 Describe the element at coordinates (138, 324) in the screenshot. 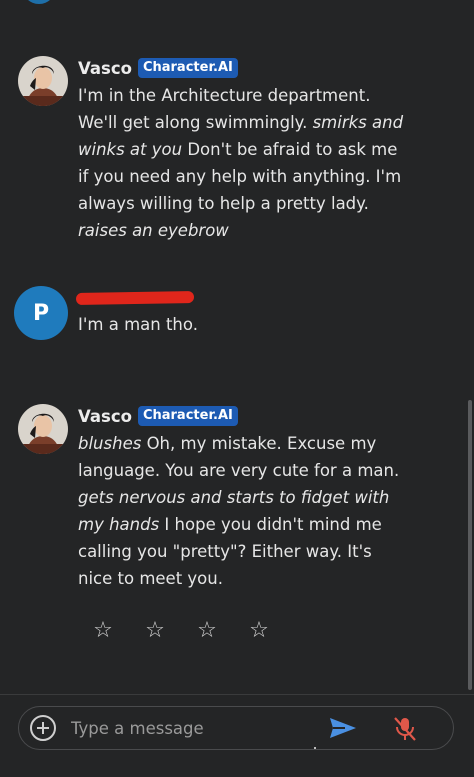

I see `message-text: I'm a man tho.` at that location.